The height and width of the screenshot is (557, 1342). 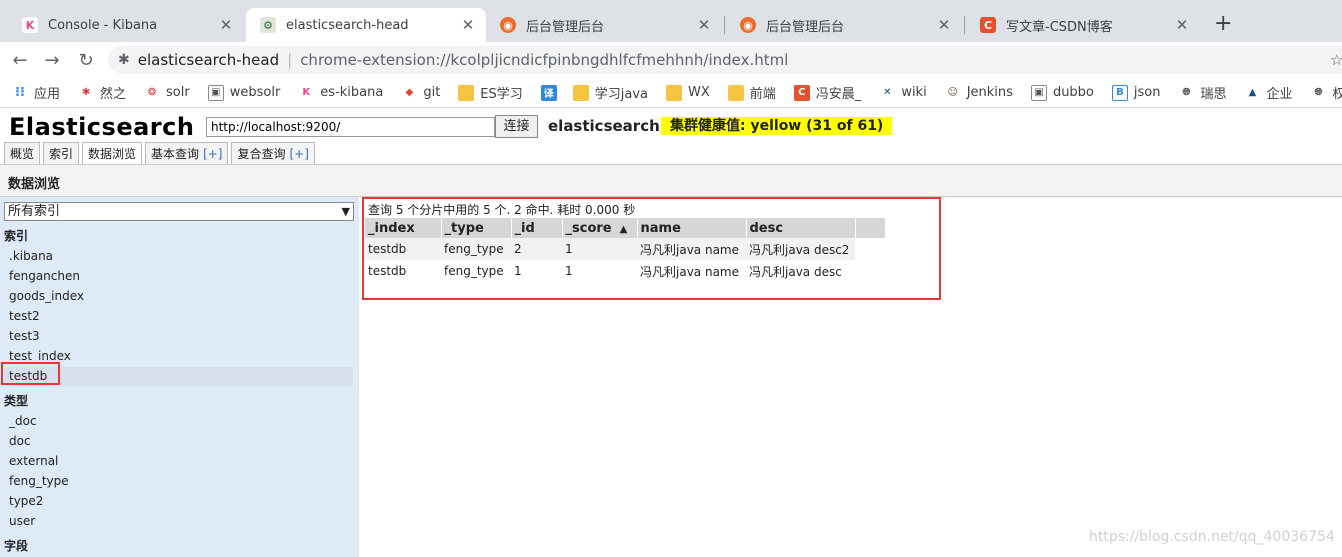 What do you see at coordinates (409, 92) in the screenshot?
I see `gitlab-icon: ◆` at bounding box center [409, 92].